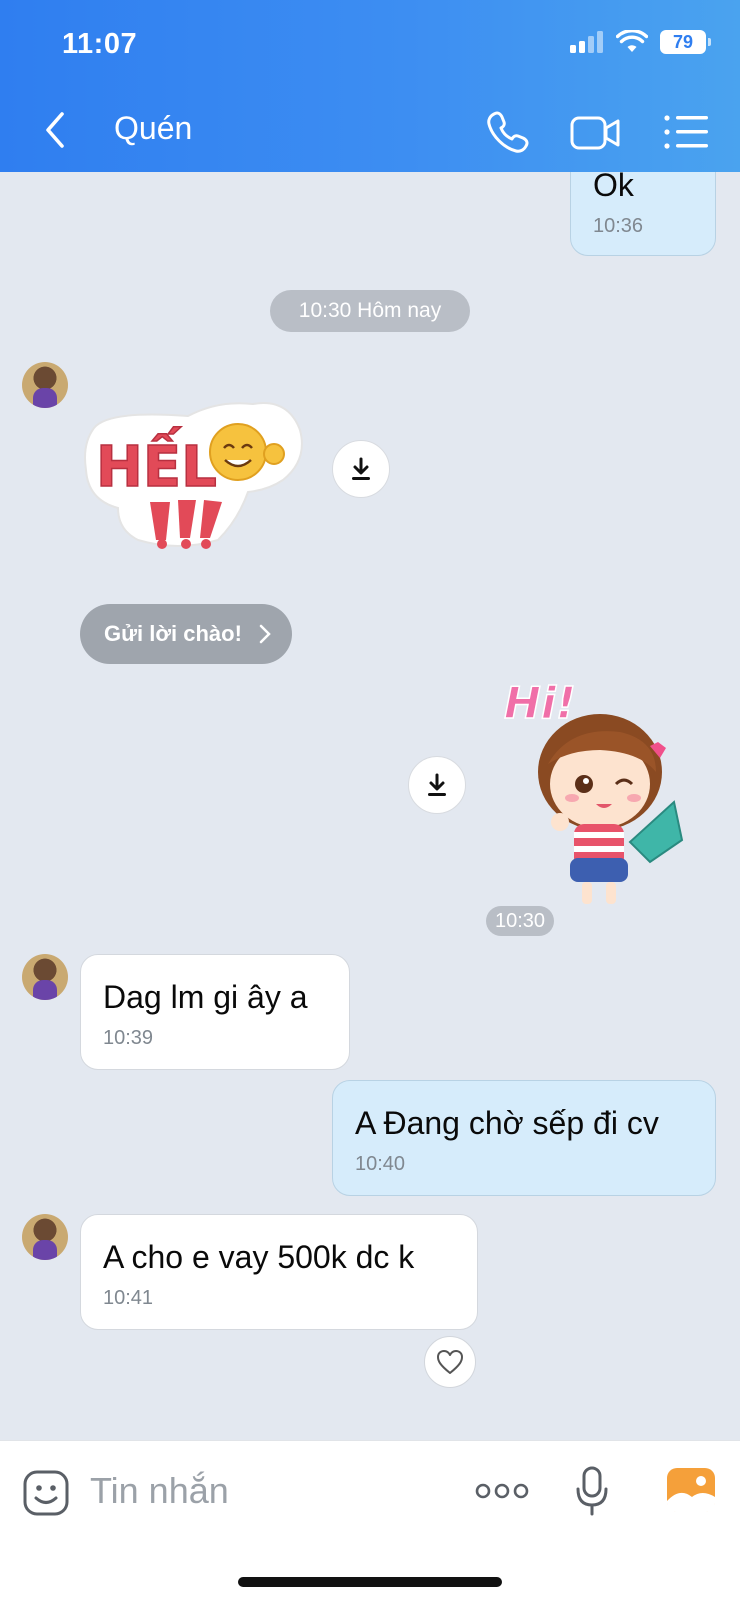 This screenshot has height=1600, width=740. What do you see at coordinates (685, 42) in the screenshot?
I see `battery-indicator: 79` at bounding box center [685, 42].